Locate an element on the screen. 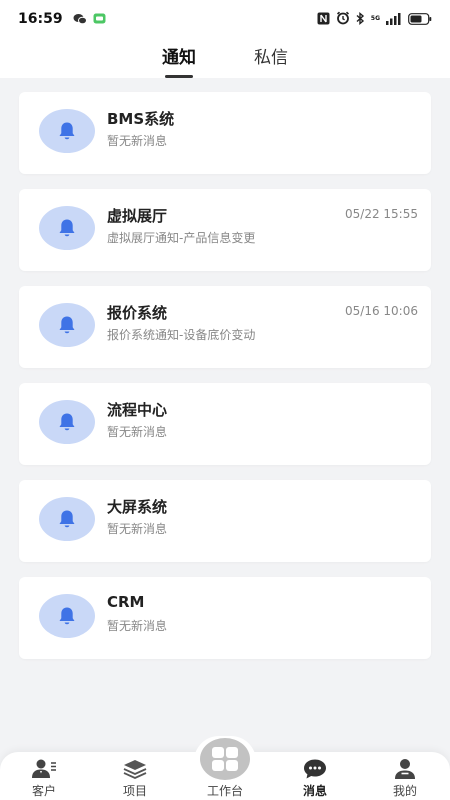 This screenshot has width=450, height=800. notification-item-quotation: 报价系统 05/16 10:06 报价系统通知-设备底价变动 is located at coordinates (225, 327).